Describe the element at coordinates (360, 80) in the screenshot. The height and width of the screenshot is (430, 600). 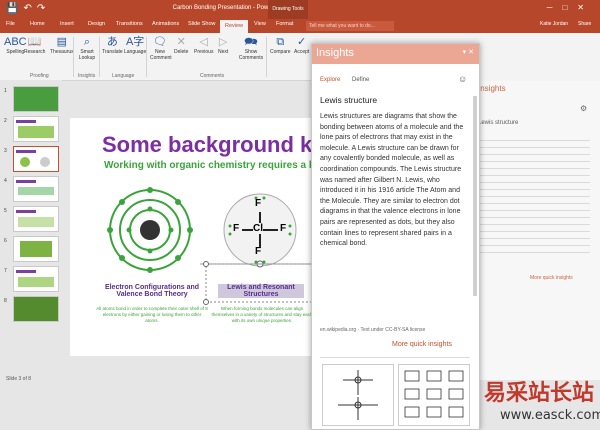
I see `tab-define: Define` at that location.